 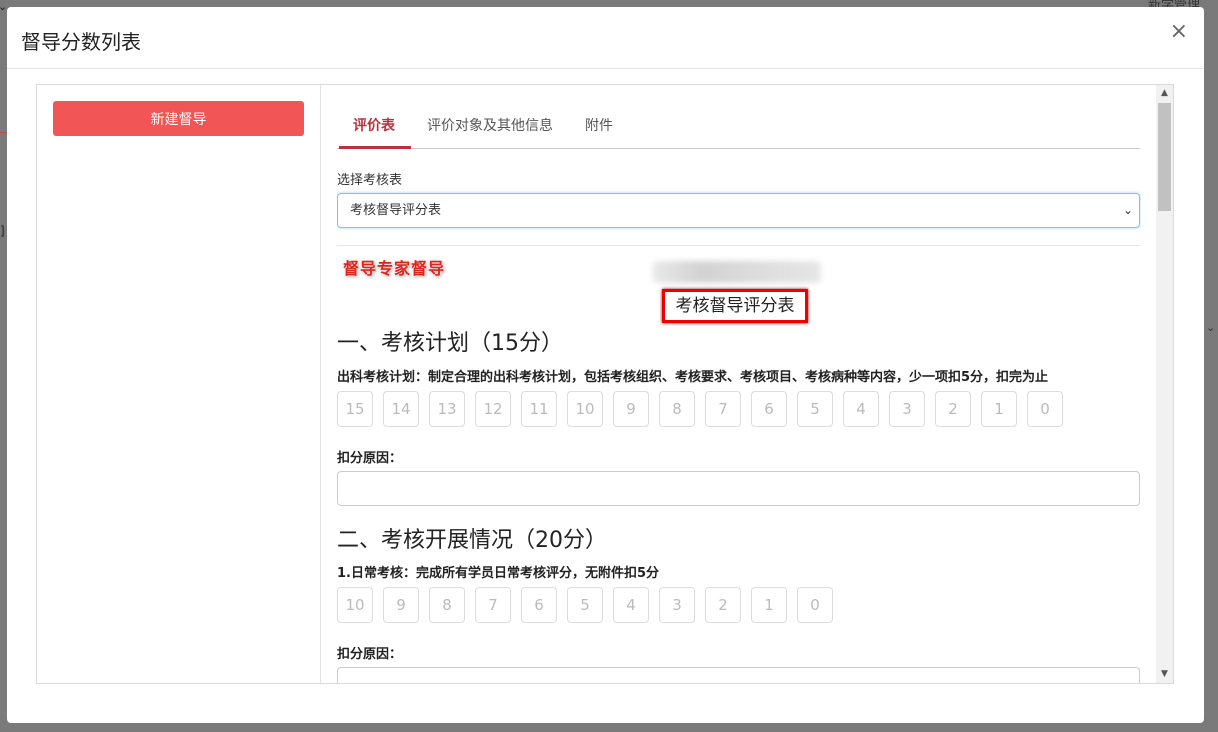 I want to click on scroll-up-icon: ▲, so click(x=1164, y=93).